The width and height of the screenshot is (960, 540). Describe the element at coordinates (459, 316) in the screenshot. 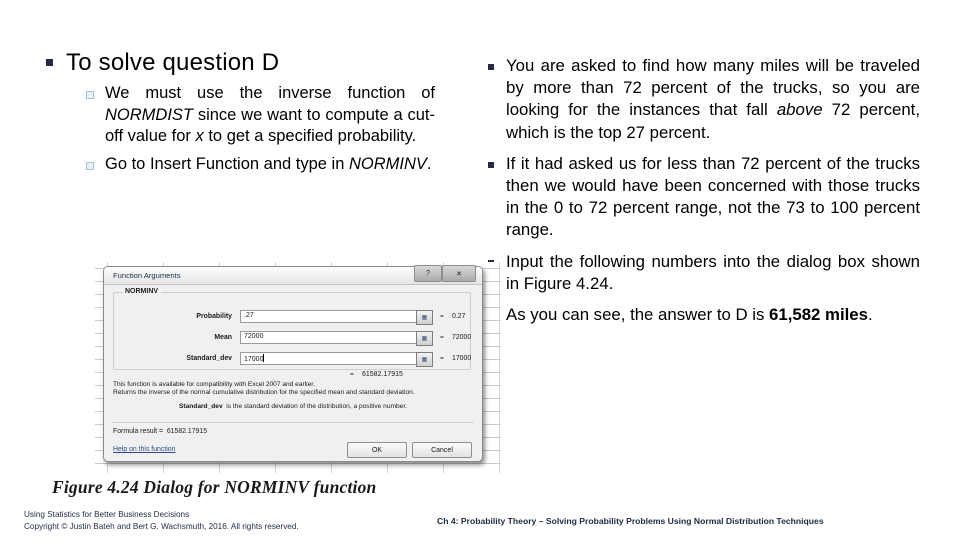

I see `probability-result: 0.27` at that location.